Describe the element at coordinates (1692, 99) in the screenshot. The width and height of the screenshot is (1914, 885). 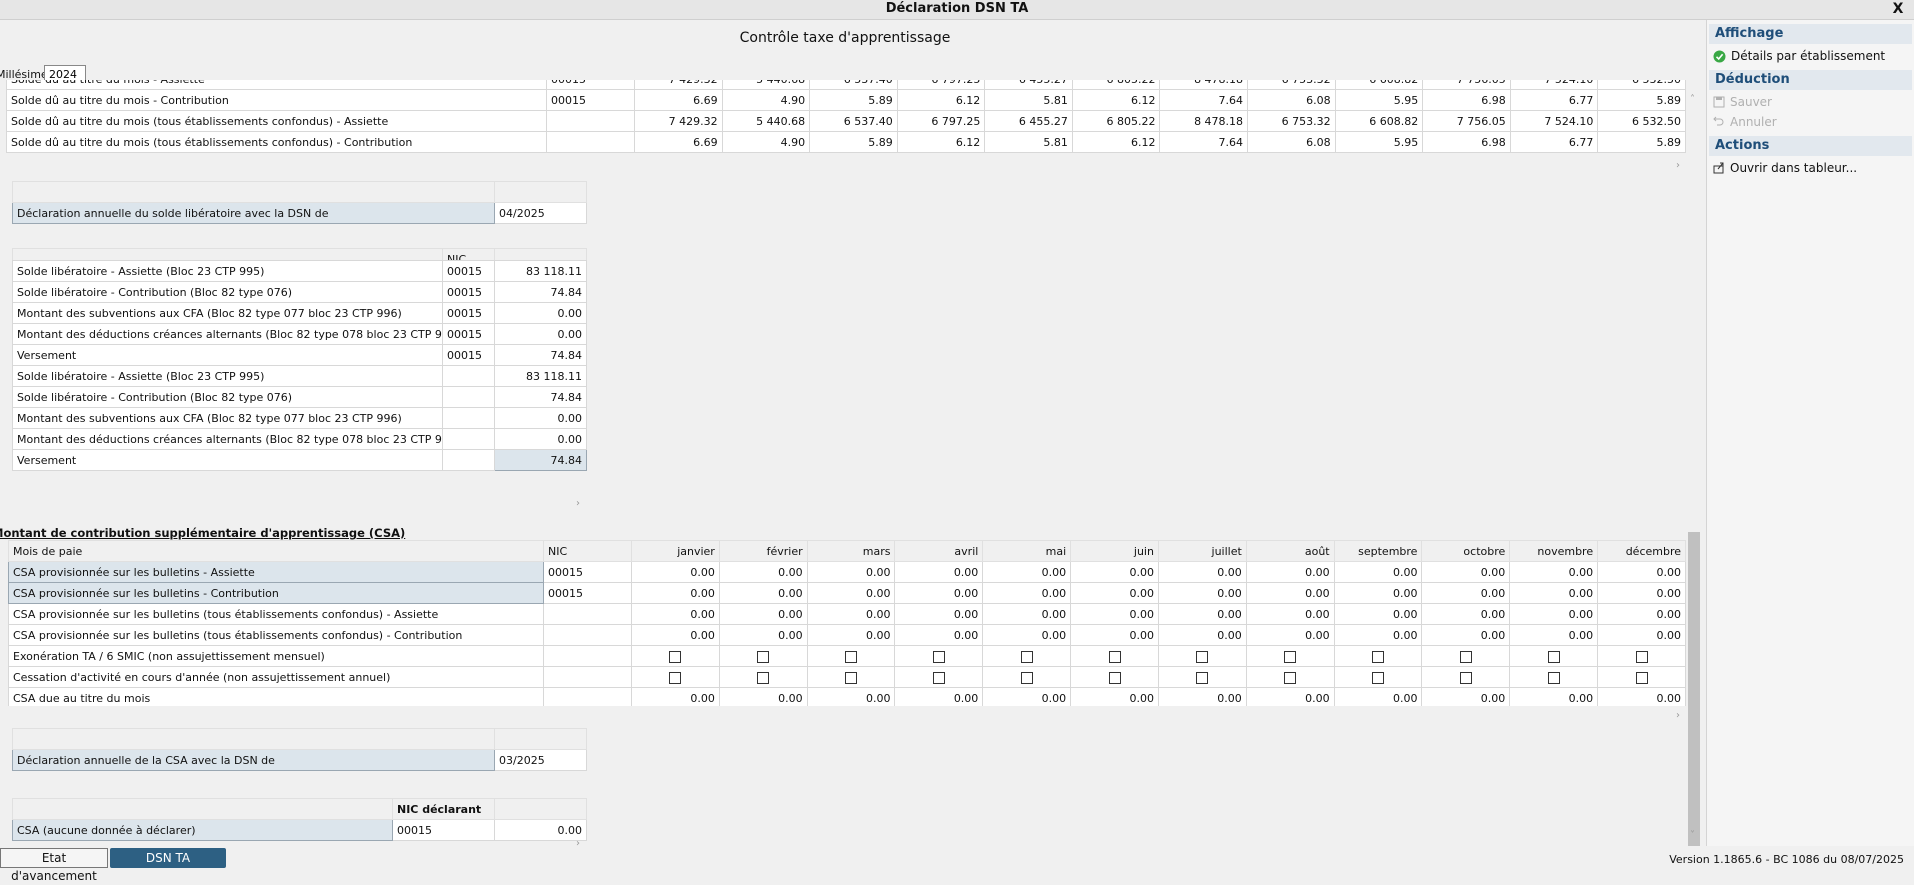
I see `scroll-up-arrow: ˄` at that location.